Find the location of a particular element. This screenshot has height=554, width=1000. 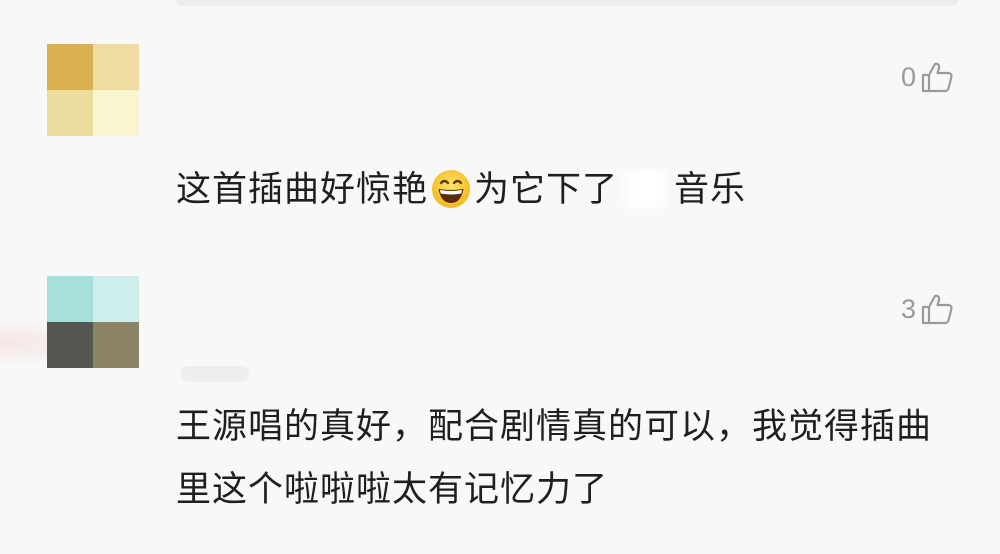

like-button: 3 is located at coordinates (927, 309).